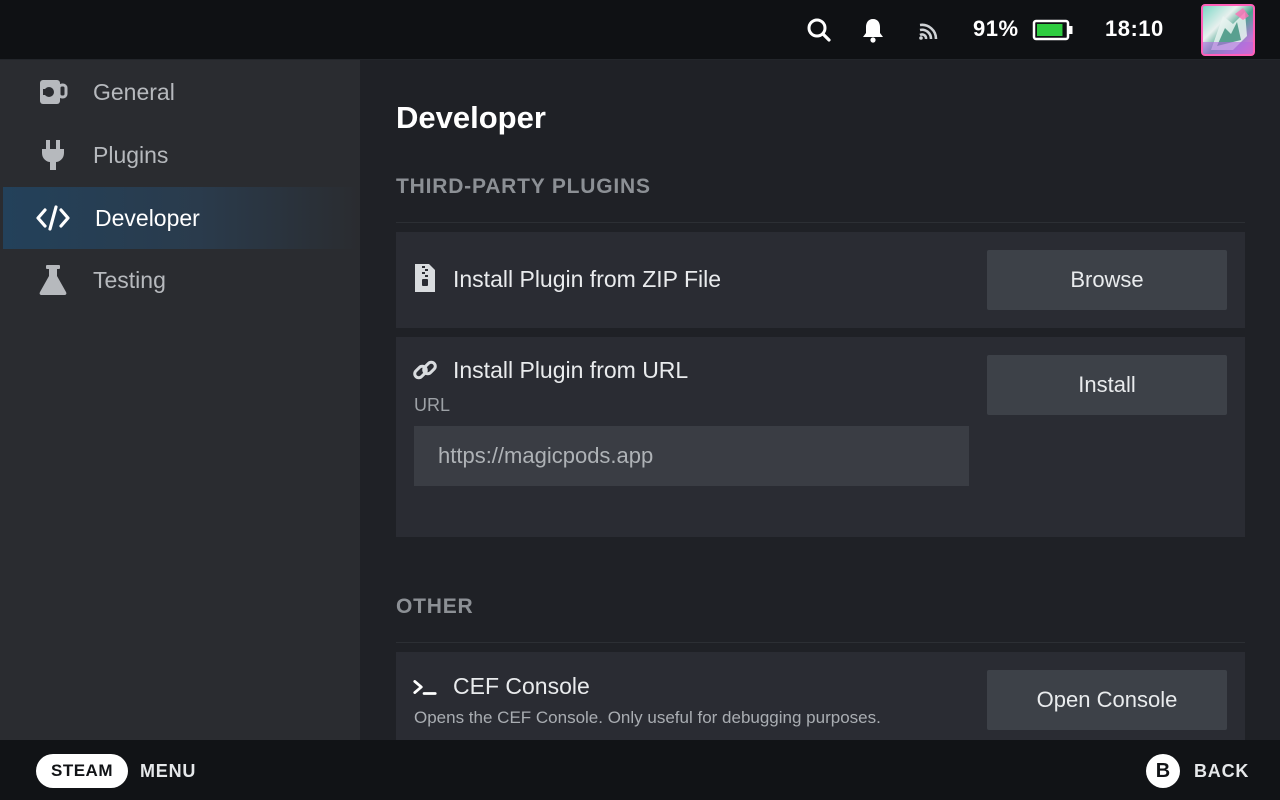  Describe the element at coordinates (181, 155) in the screenshot. I see `sidebar-item-plugins: Plugins` at that location.